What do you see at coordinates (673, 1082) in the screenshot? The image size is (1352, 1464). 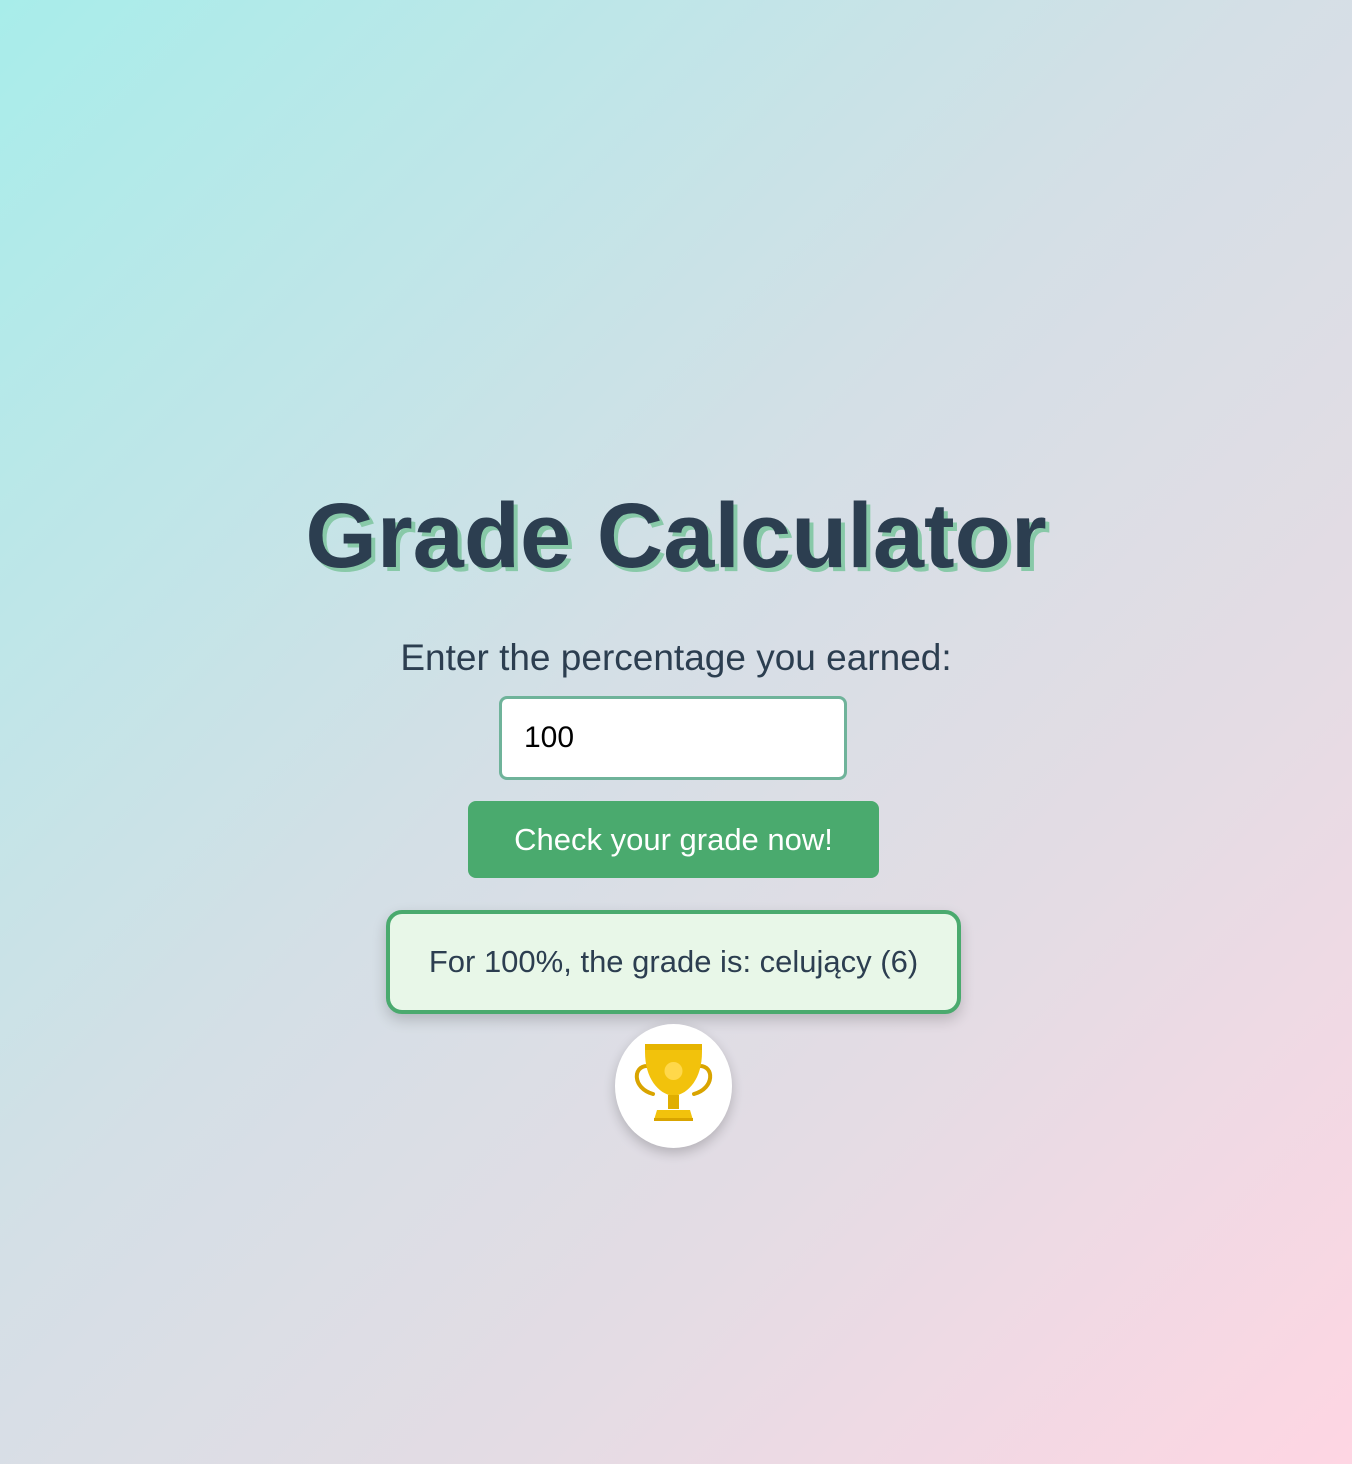 I see `trophy-icon` at bounding box center [673, 1082].